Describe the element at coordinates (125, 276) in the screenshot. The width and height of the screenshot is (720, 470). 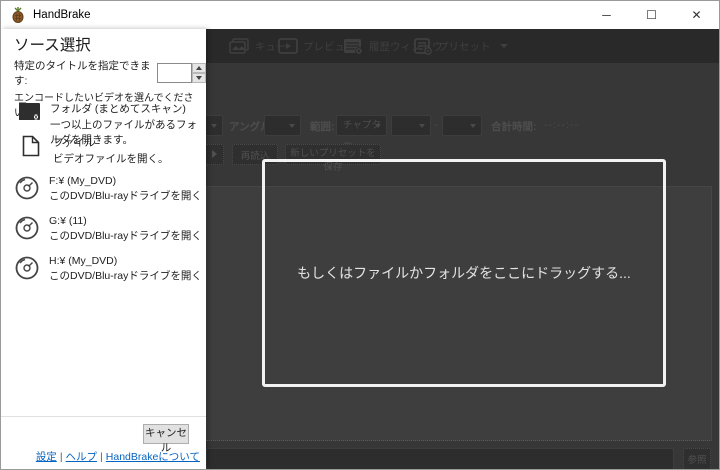
I see `drive-h-desc: このDVD/Blu-rayドライブを開く` at that location.